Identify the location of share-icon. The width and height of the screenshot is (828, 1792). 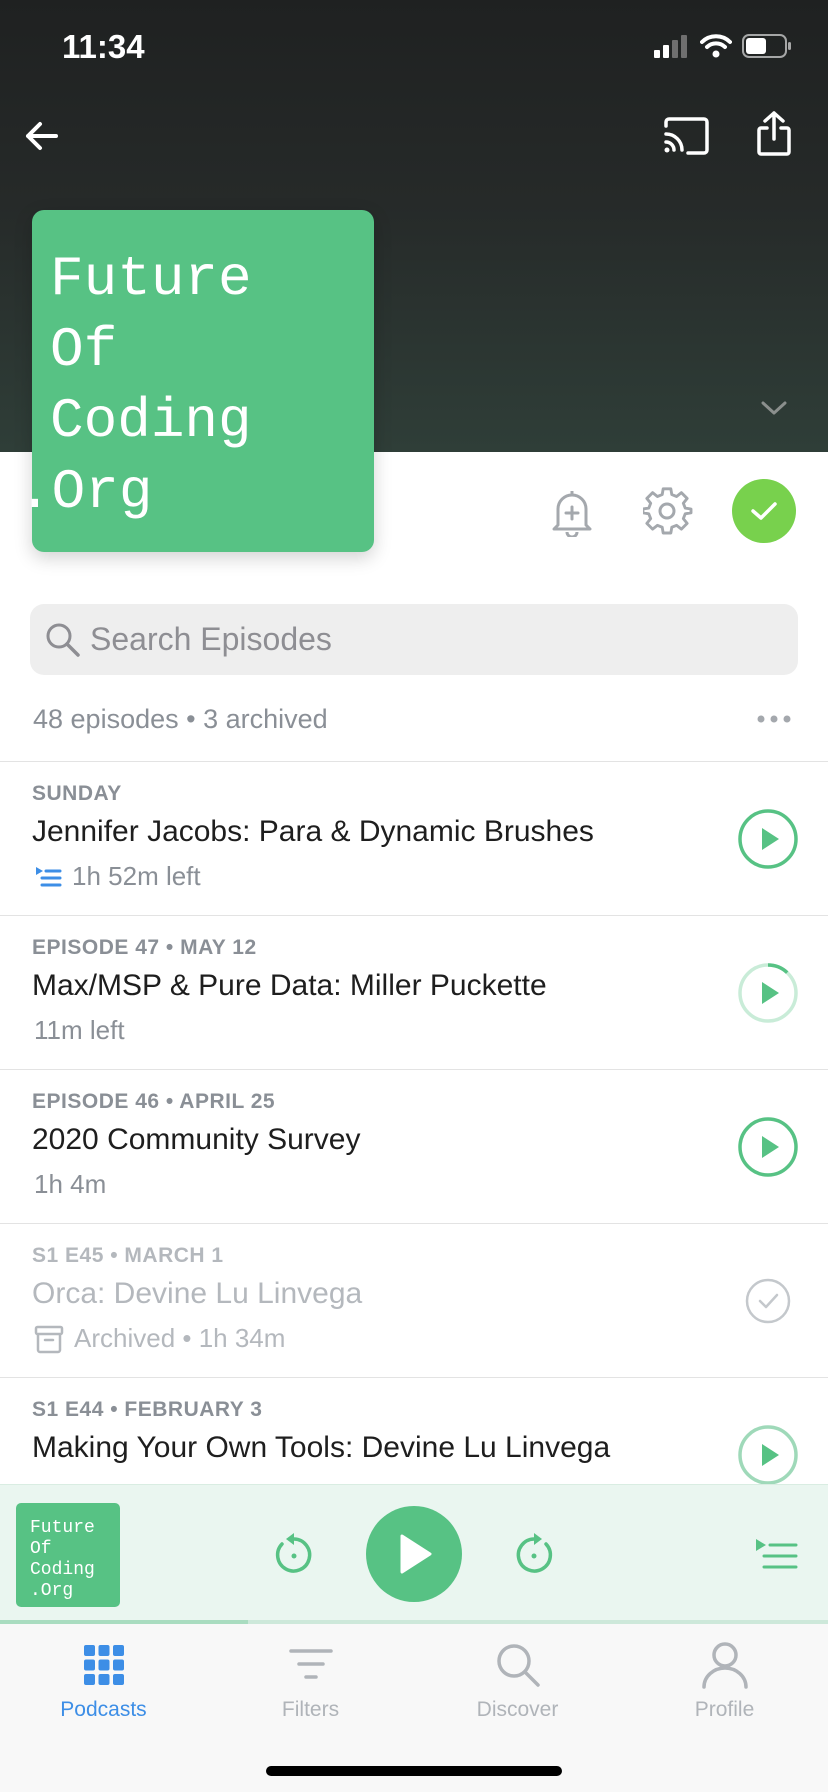
(774, 133).